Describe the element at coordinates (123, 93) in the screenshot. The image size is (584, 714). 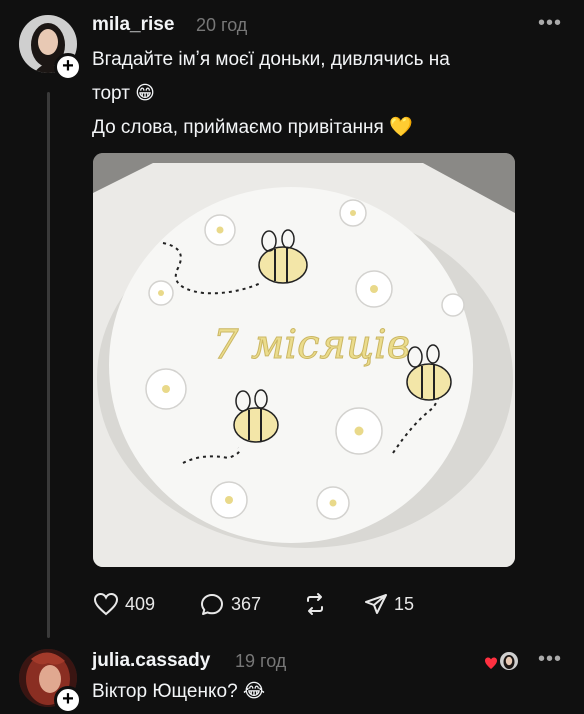
I see `post-text-line-2: торт 😁` at that location.